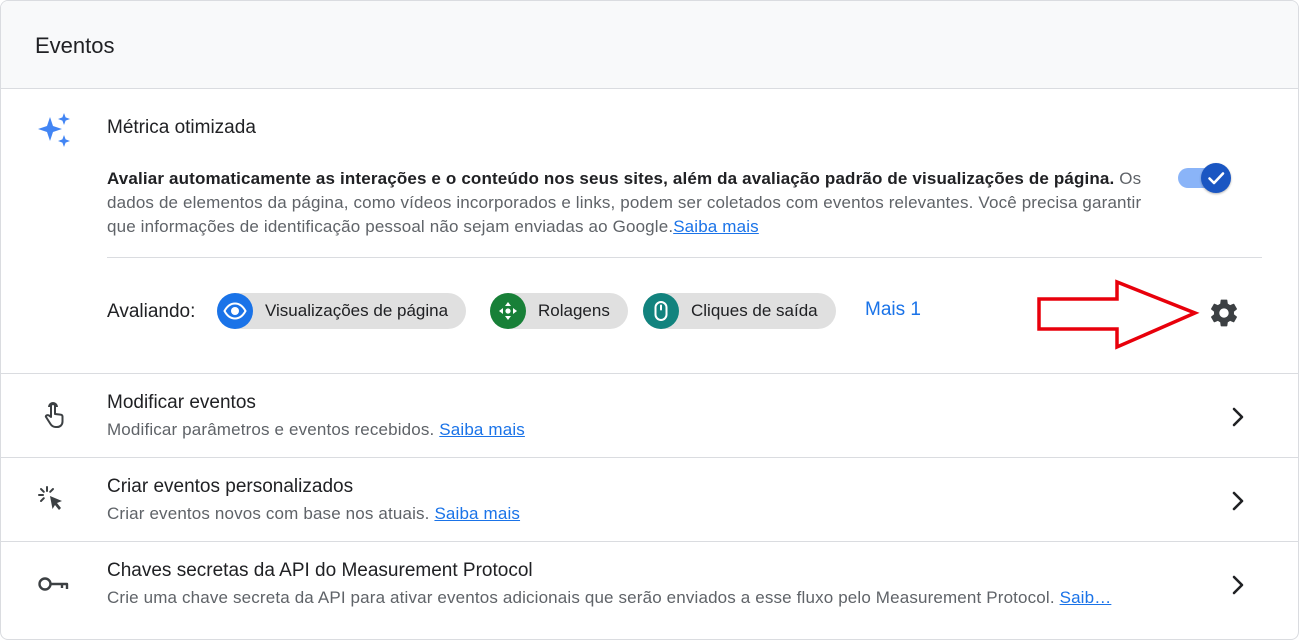 The image size is (1301, 640). I want to click on check-icon, so click(1216, 178).